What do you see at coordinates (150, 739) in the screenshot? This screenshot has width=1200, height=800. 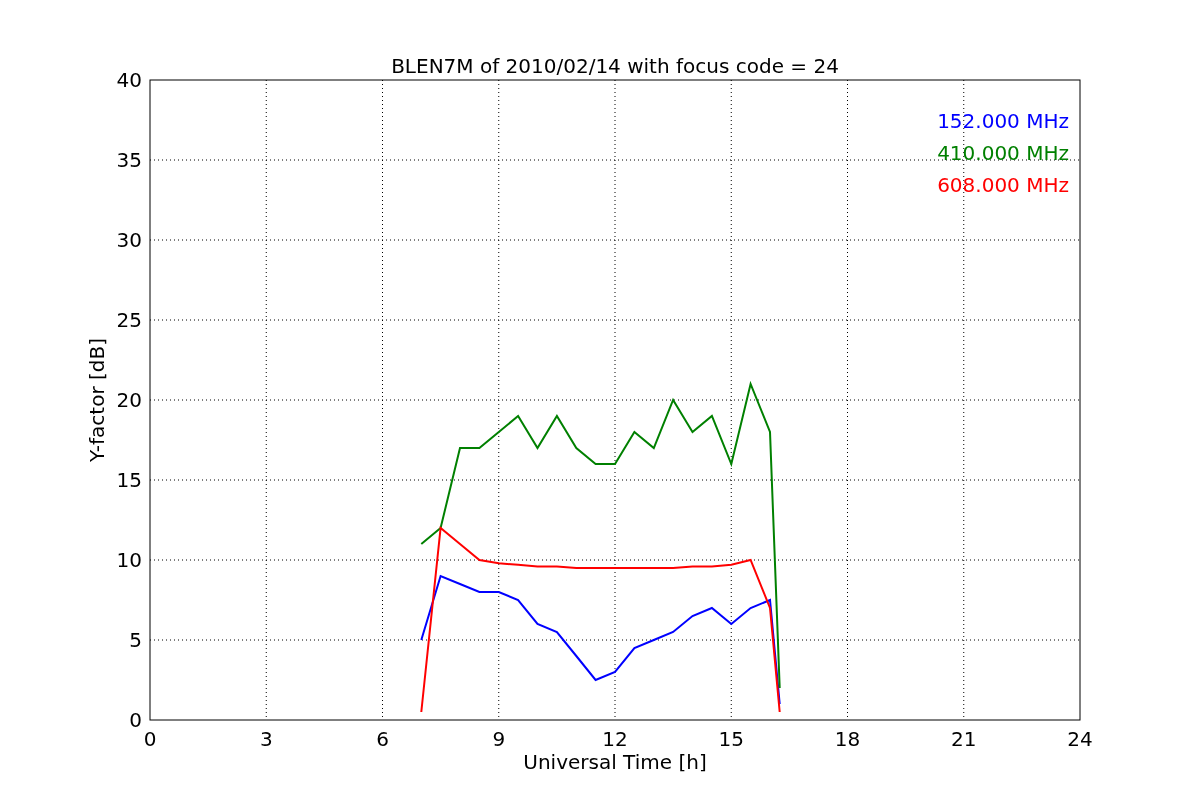 I see `x-tick-label: 0` at bounding box center [150, 739].